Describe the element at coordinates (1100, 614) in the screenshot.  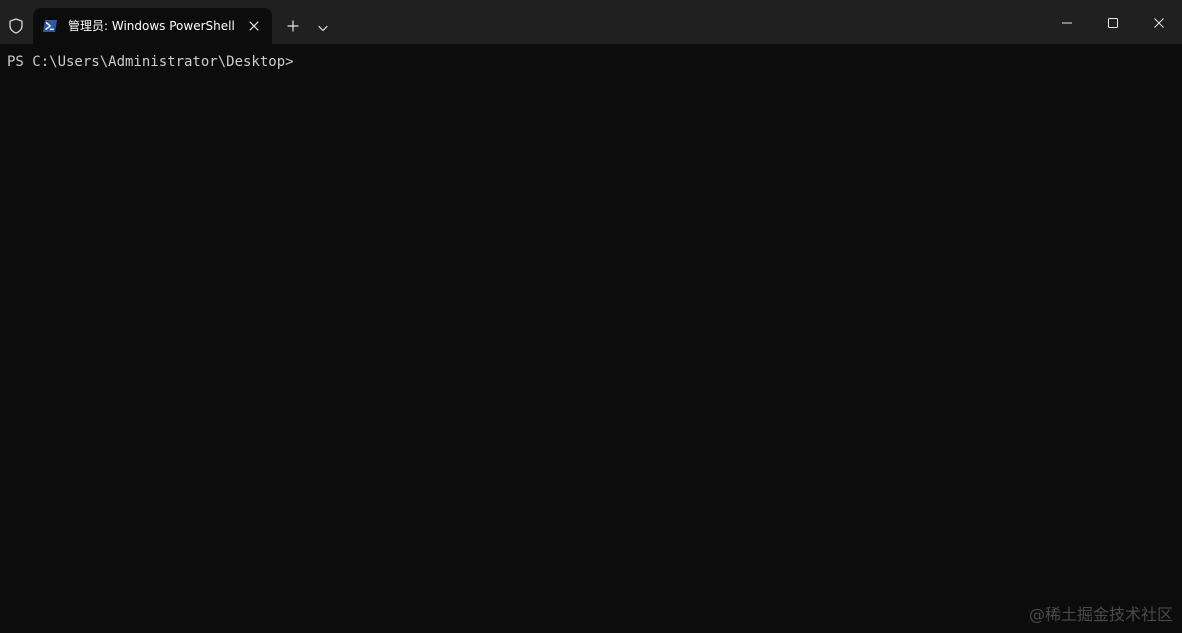
I see `watermark: @稀土掘金技术社区` at that location.